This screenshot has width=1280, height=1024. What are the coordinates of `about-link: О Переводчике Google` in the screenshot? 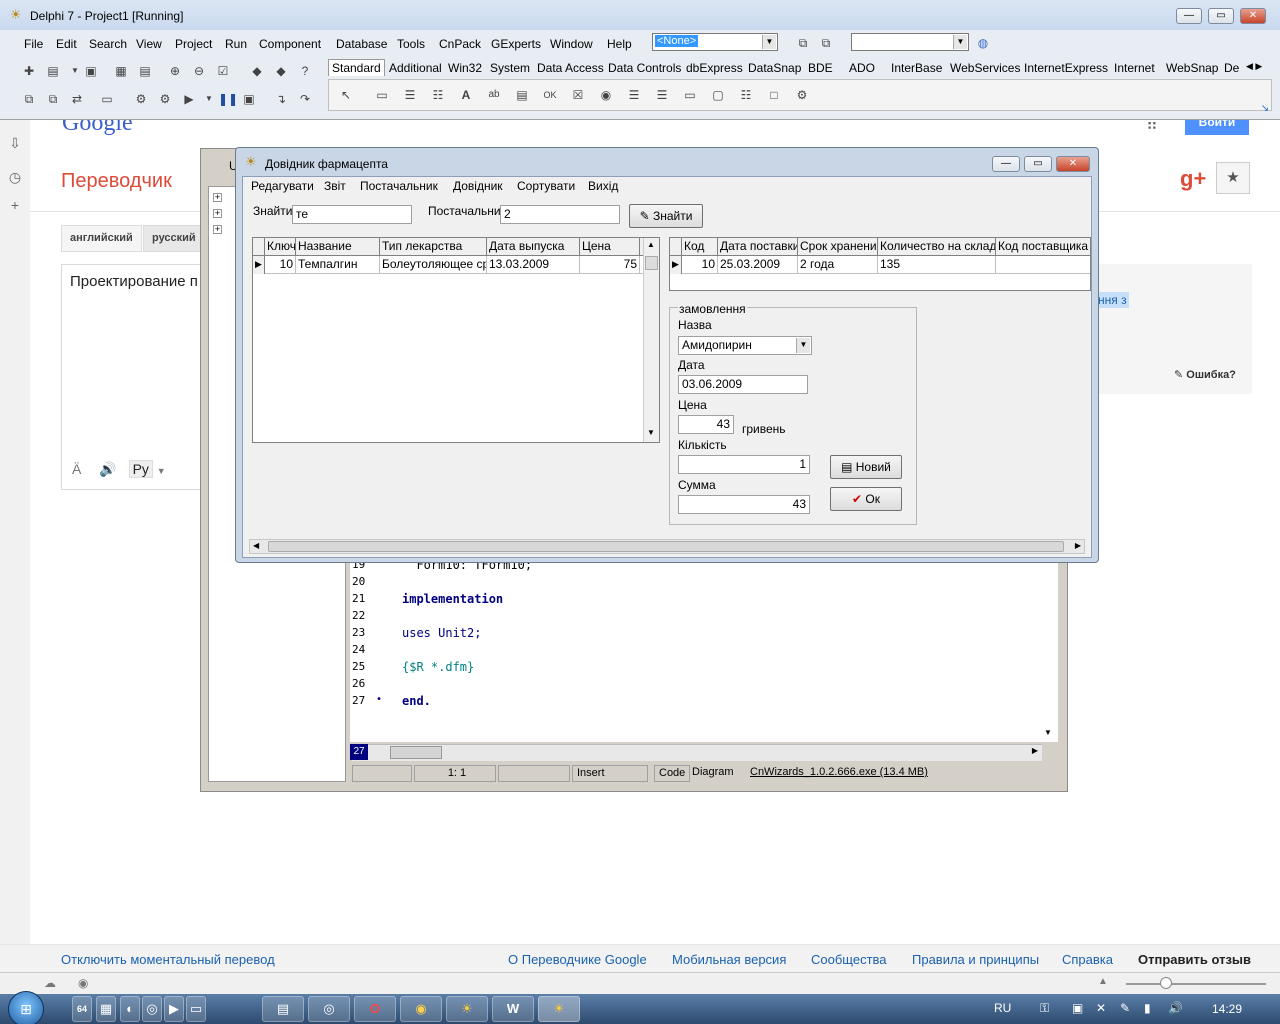 It's located at (577, 959).